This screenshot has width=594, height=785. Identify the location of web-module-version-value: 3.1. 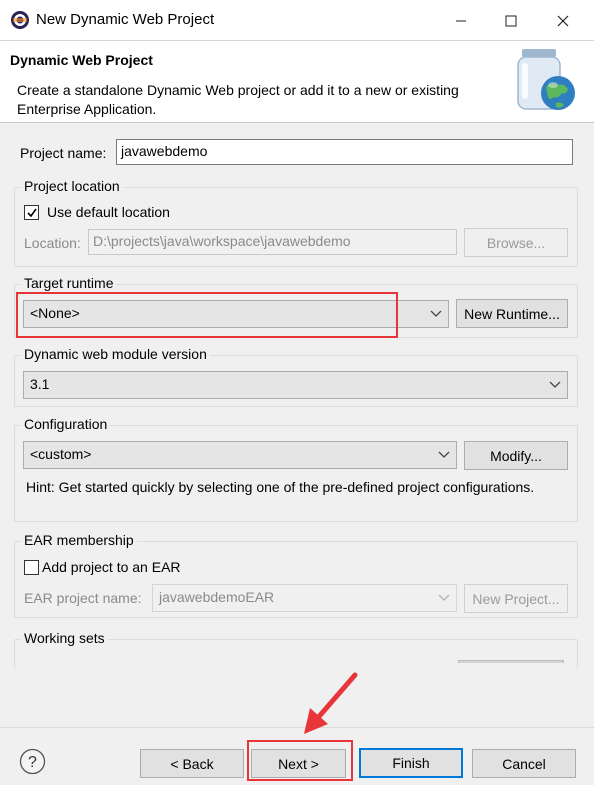
(40, 384).